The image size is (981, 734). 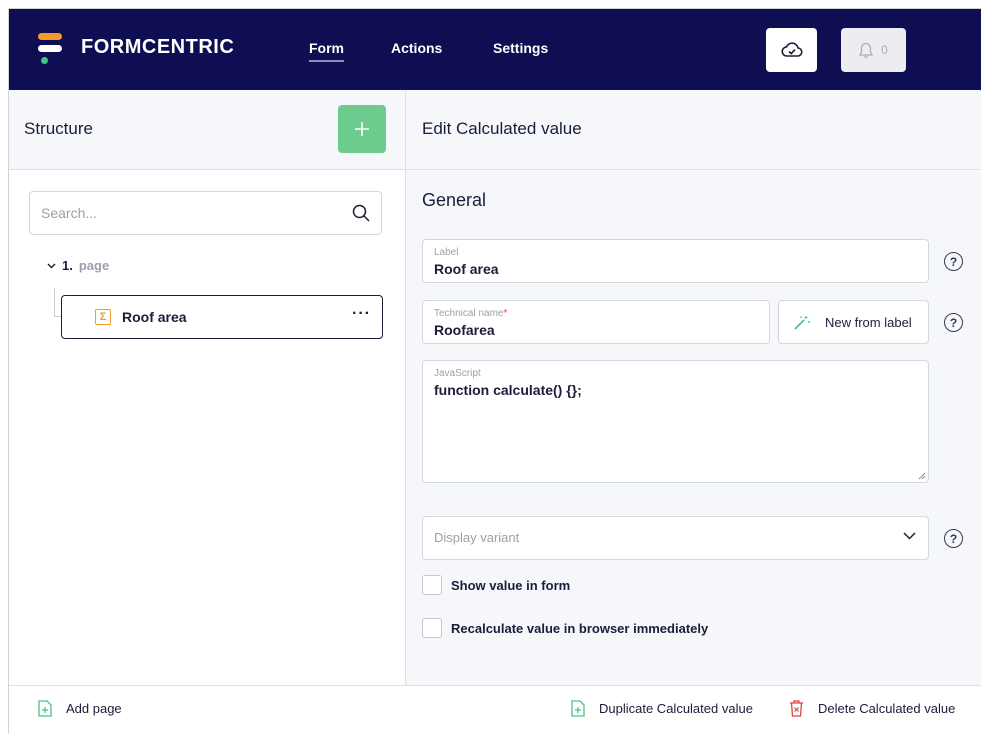 What do you see at coordinates (505, 313) in the screenshot?
I see `required-mark: *` at bounding box center [505, 313].